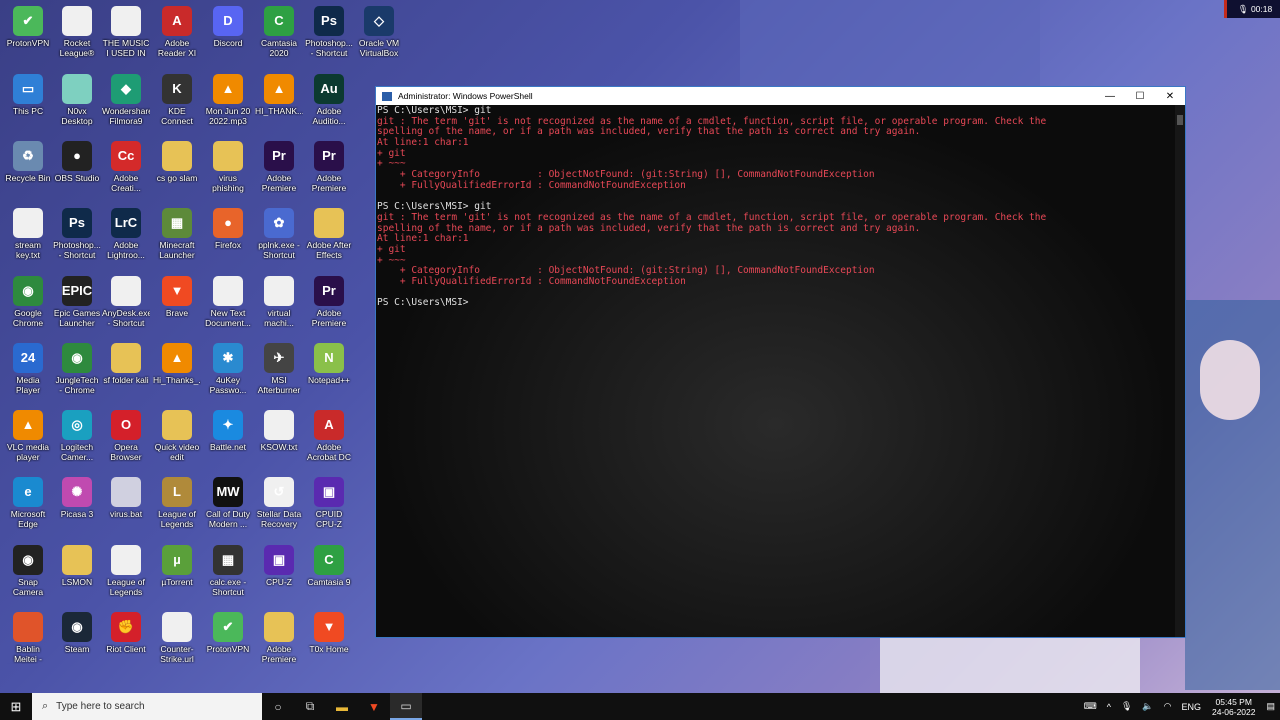 Image resolution: width=1280 pixels, height=720 pixels. What do you see at coordinates (28, 162) in the screenshot?
I see `desktop-icon-recycle-bin: ♻ Recycle Bin` at bounding box center [28, 162].